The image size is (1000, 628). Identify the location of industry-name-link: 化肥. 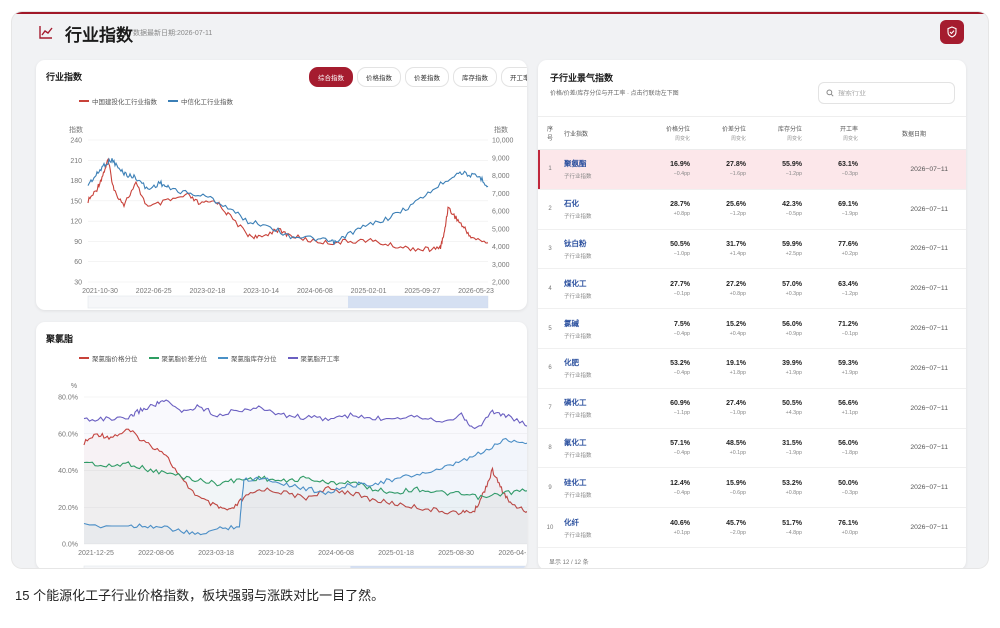
(603, 362).